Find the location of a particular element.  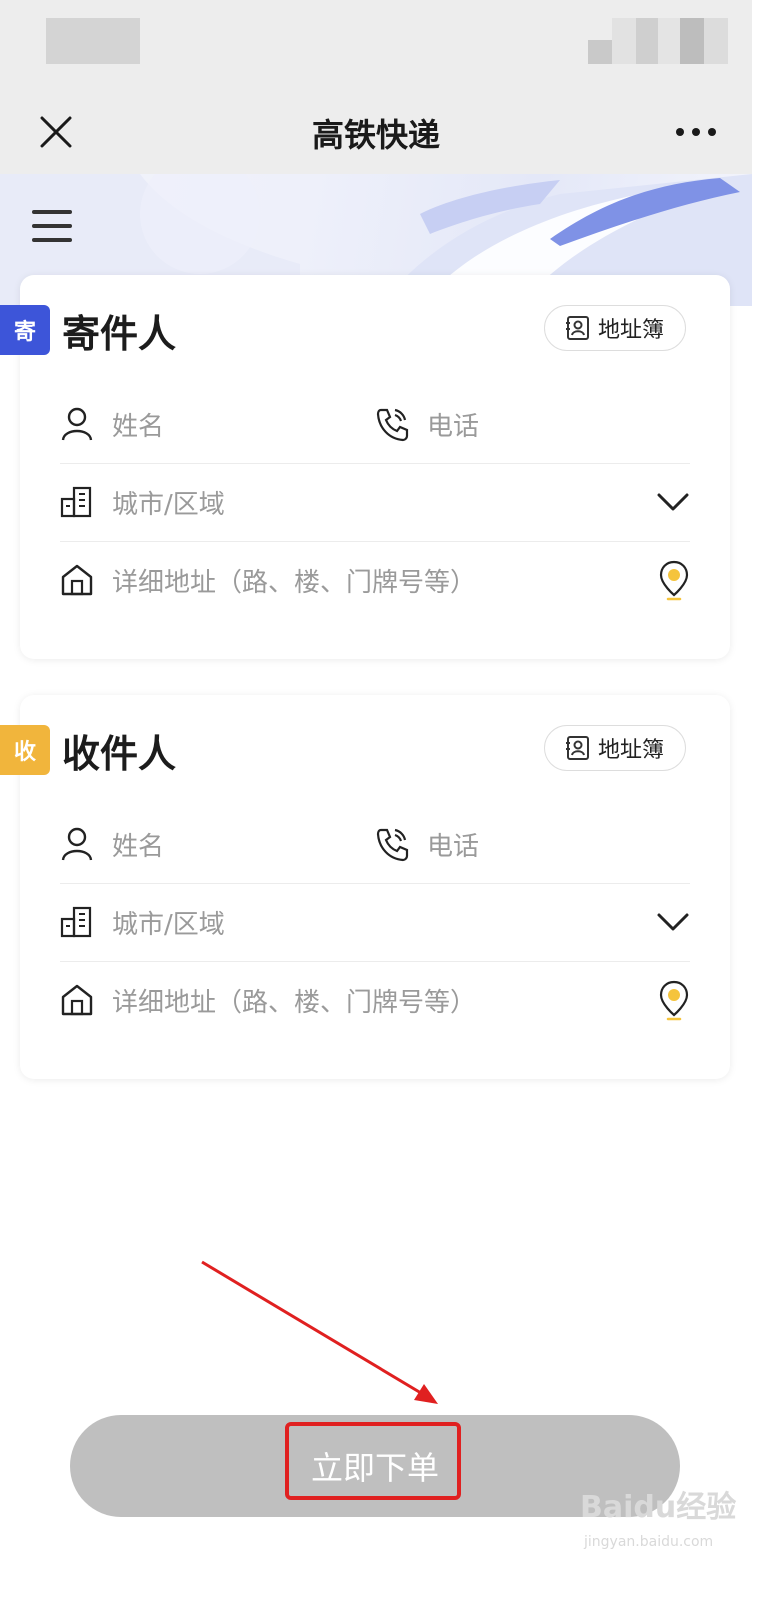

sender-contact-row: 姓名 电话 is located at coordinates (375, 424).